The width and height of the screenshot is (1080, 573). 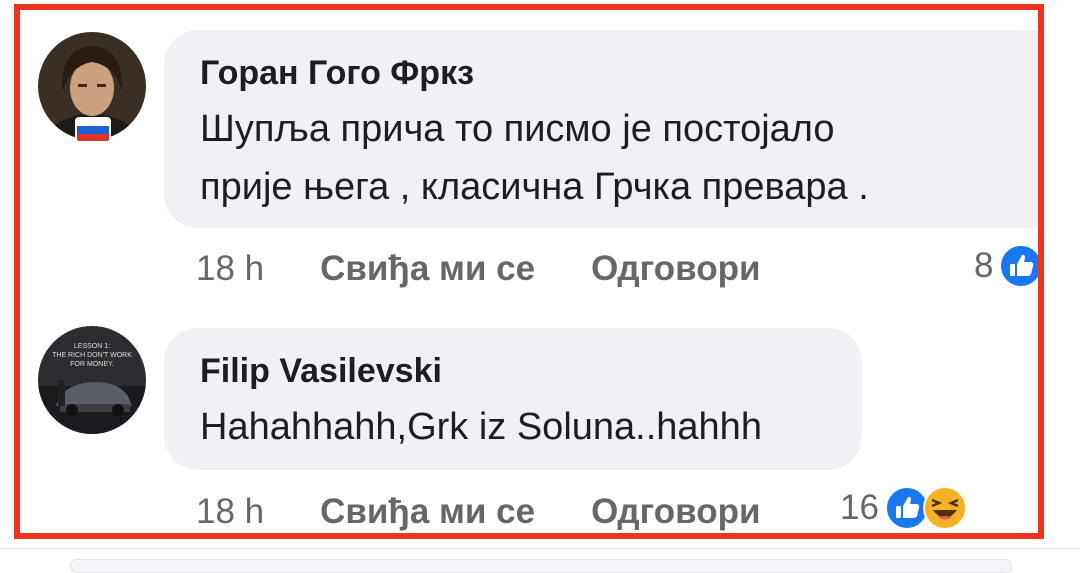 I want to click on bottom-bar, so click(x=540, y=560).